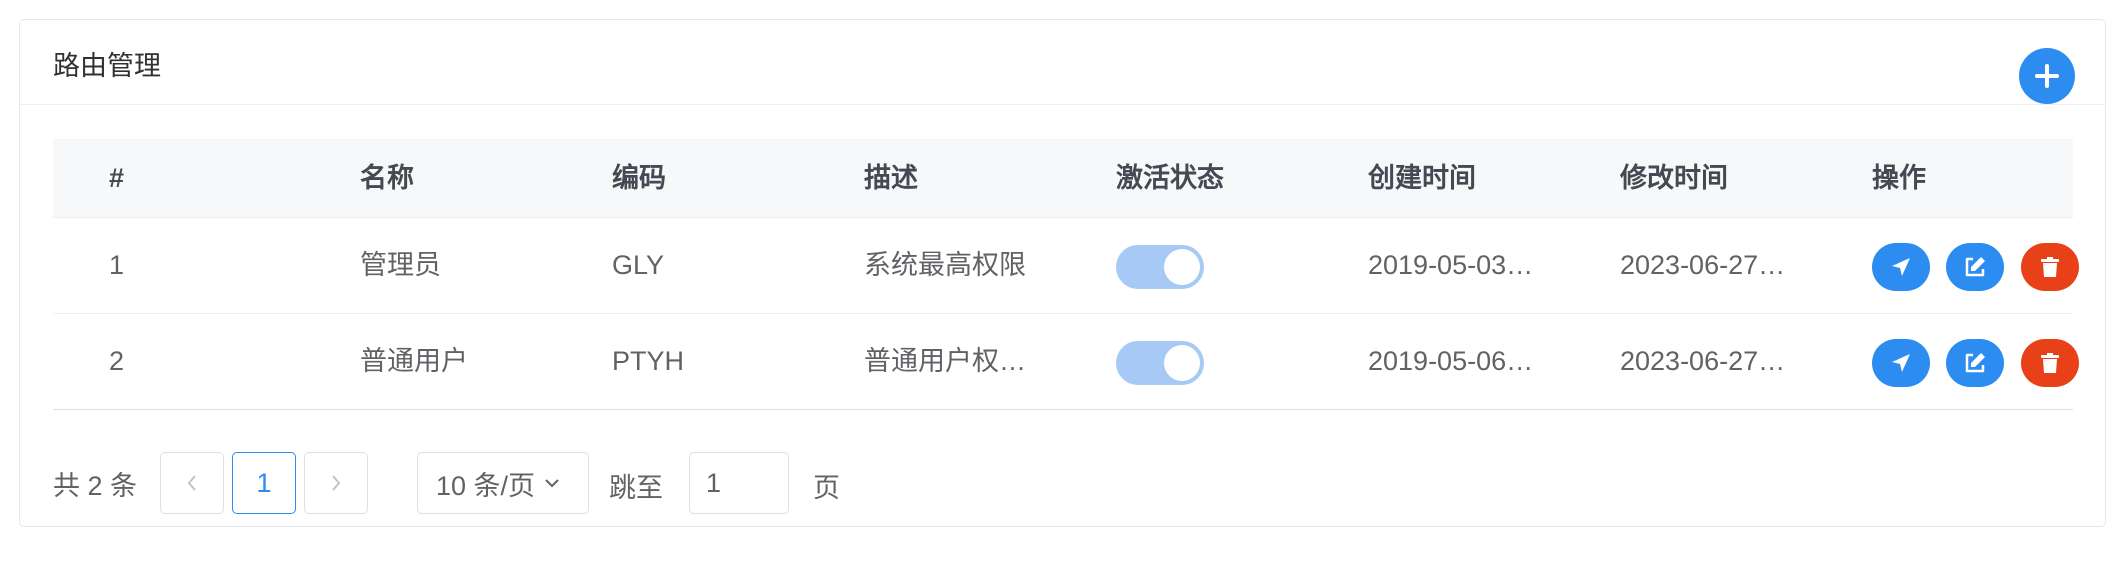 The width and height of the screenshot is (2128, 570). Describe the element at coordinates (639, 178) in the screenshot. I see `column-header-code: 编码` at that location.